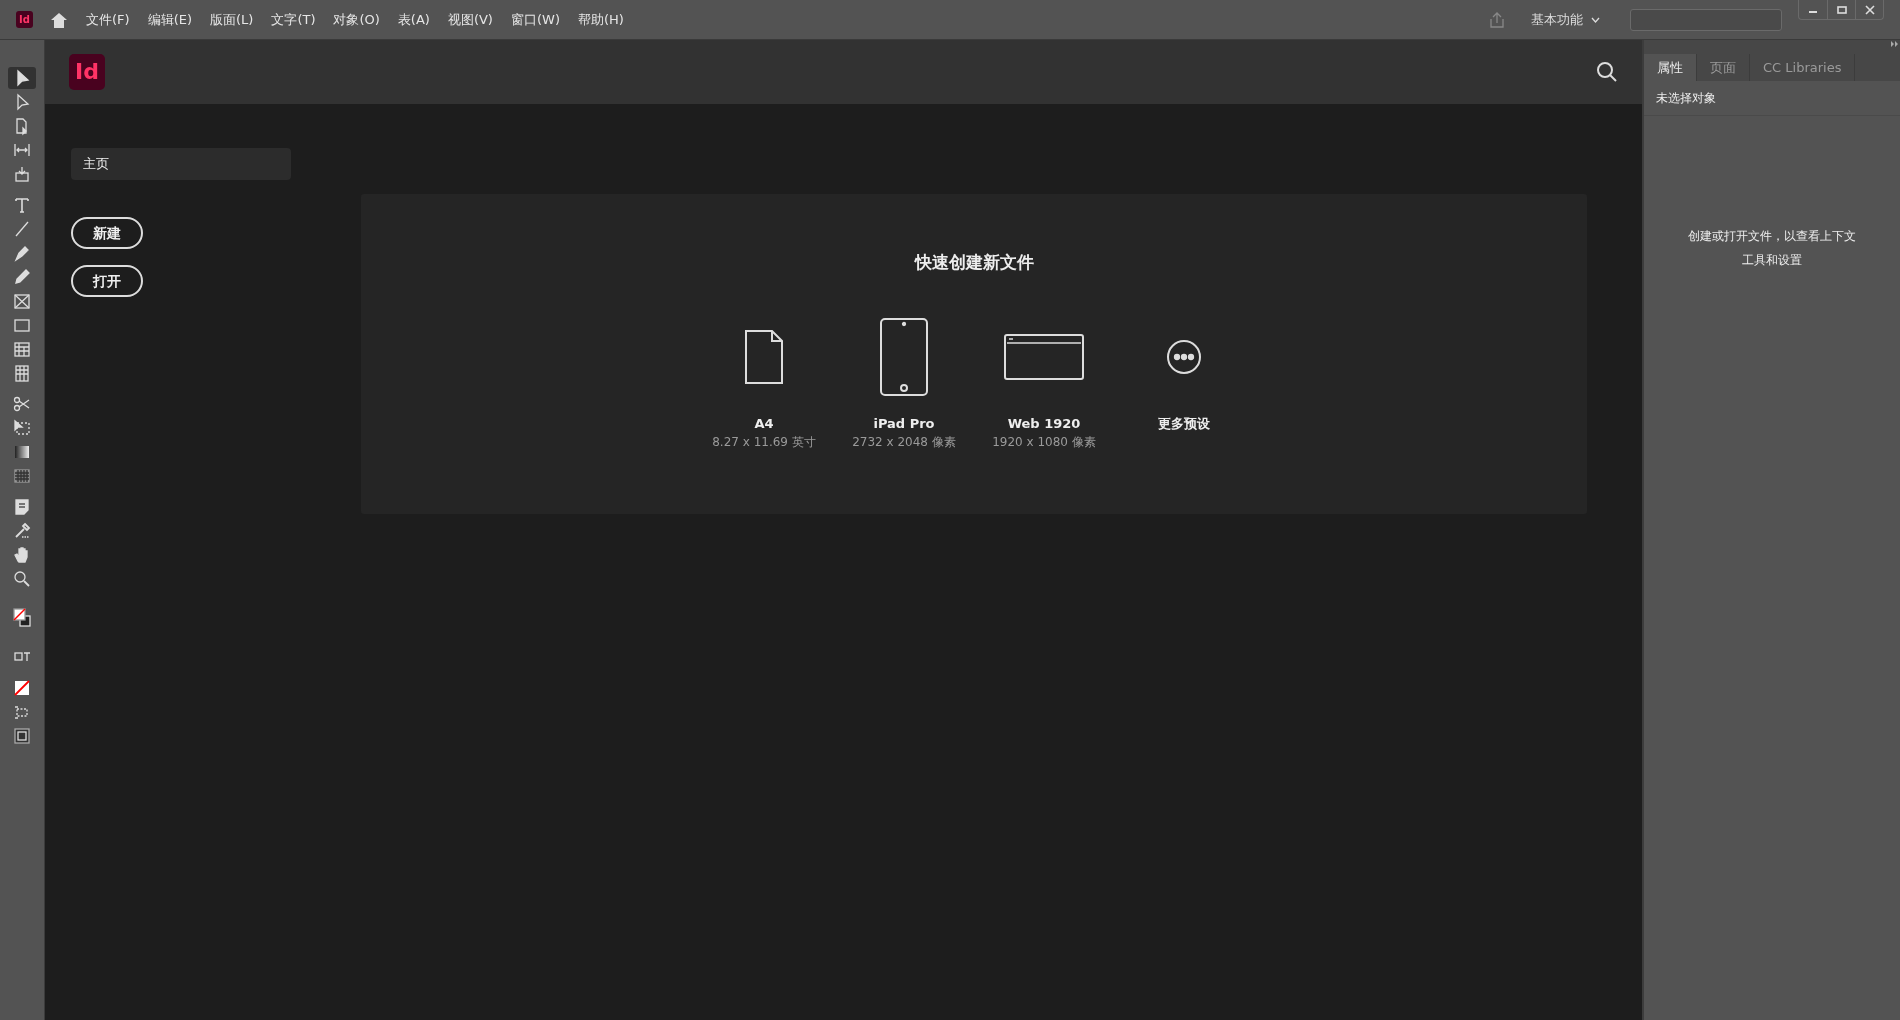  Describe the element at coordinates (1686, 98) in the screenshot. I see `selection-status: 未选择对象` at that location.